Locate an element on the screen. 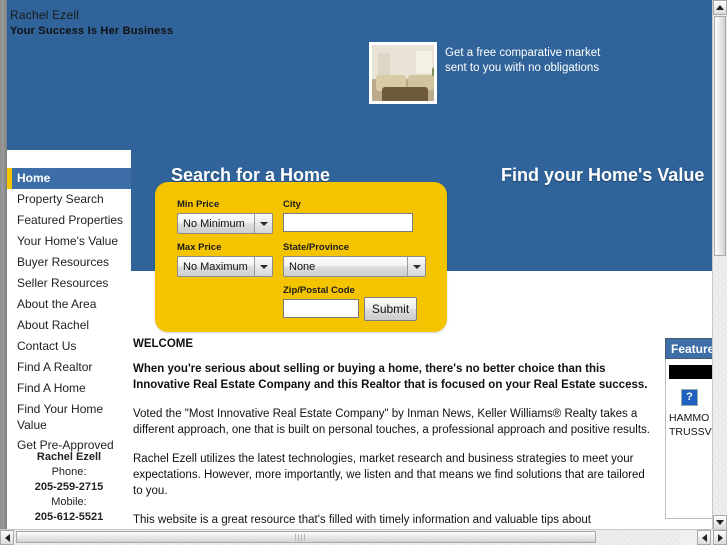  triangle-down-icon is located at coordinates (720, 522).